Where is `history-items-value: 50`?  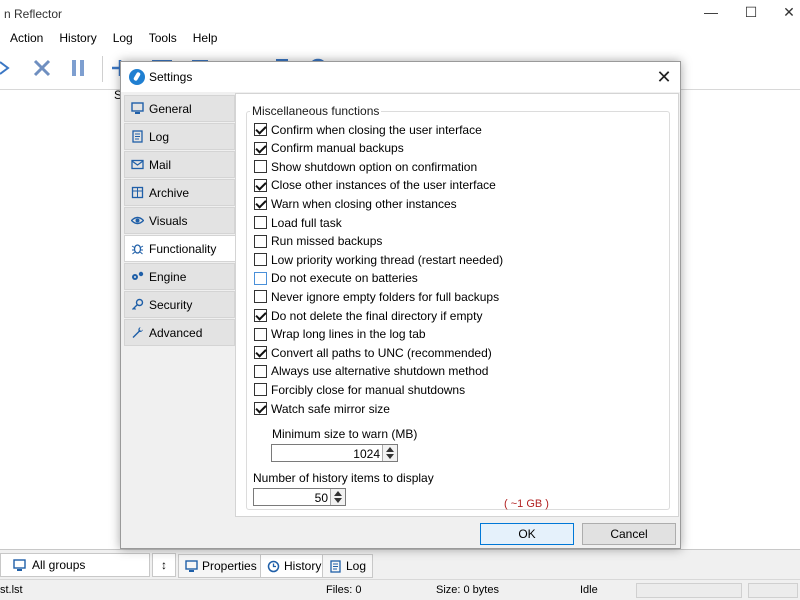
history-items-value: 50 is located at coordinates (321, 498).